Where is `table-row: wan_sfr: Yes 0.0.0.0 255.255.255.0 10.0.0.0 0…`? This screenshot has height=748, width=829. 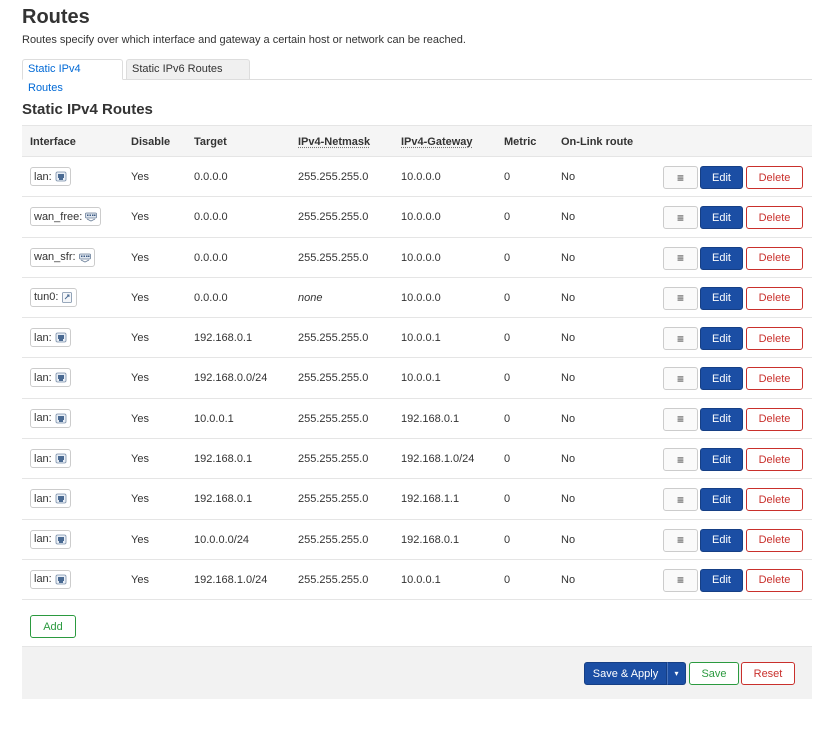
table-row: wan_sfr: Yes 0.0.0.0 255.255.255.0 10.0.0.0 0… is located at coordinates (417, 258).